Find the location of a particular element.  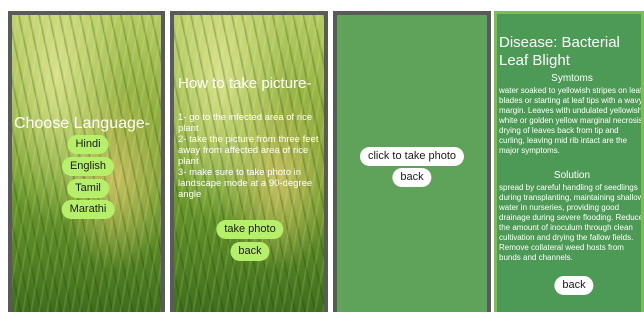

how-to-take-picture-title: How to take picture- is located at coordinates (245, 83).